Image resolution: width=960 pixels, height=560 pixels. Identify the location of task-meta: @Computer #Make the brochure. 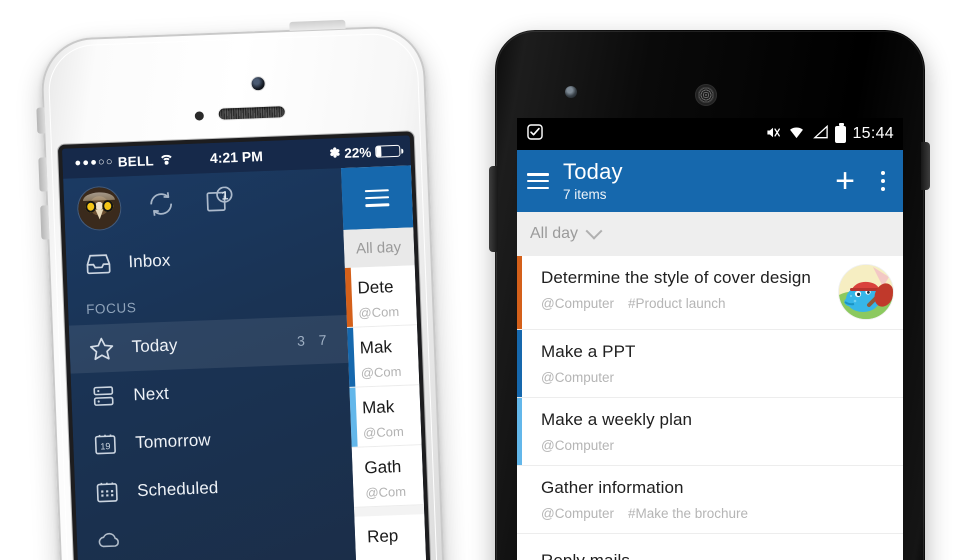
(717, 513).